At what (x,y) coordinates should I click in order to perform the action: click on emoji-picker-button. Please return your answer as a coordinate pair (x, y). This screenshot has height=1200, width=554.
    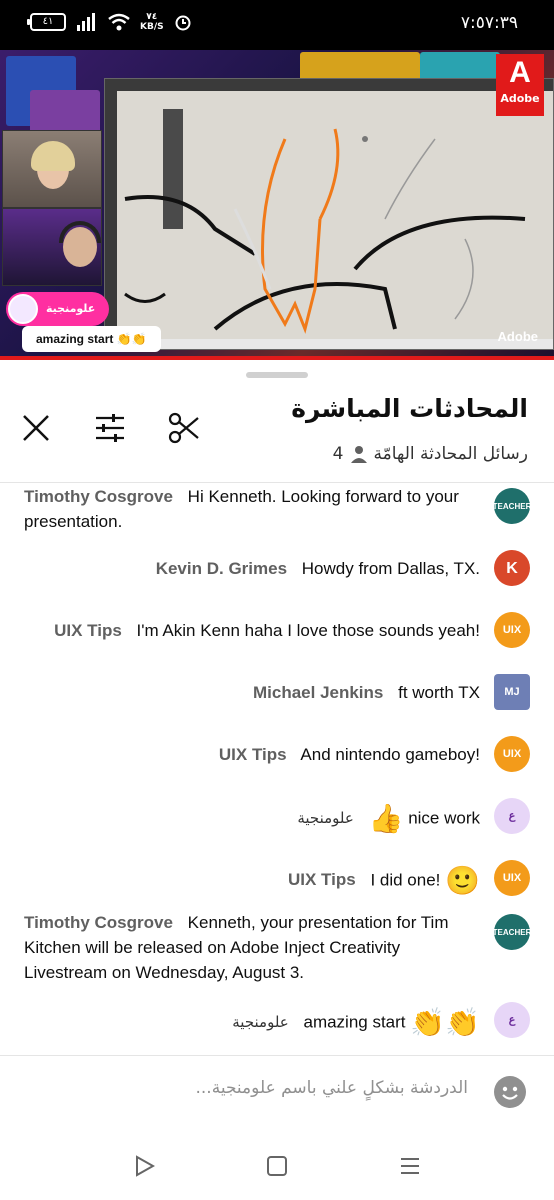
    Looking at the image, I should click on (510, 1092).